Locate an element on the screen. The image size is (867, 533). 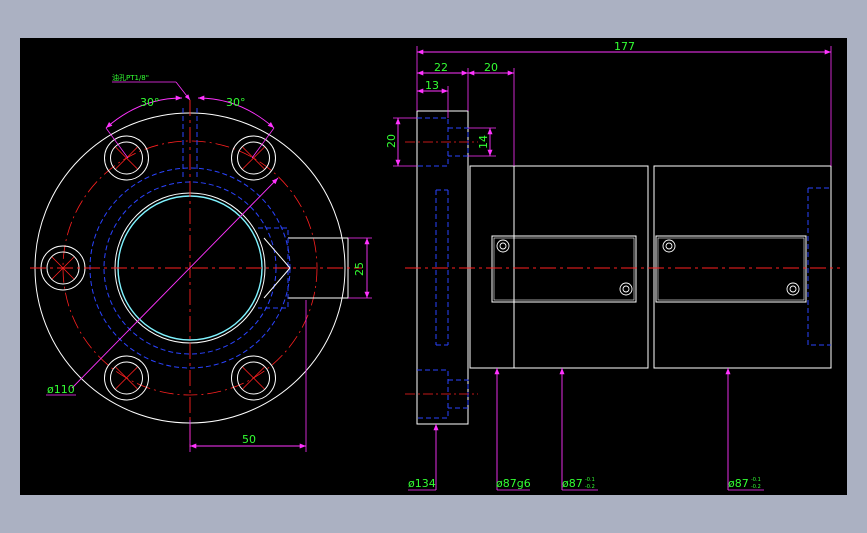
body-left-outline is located at coordinates (559, 267).